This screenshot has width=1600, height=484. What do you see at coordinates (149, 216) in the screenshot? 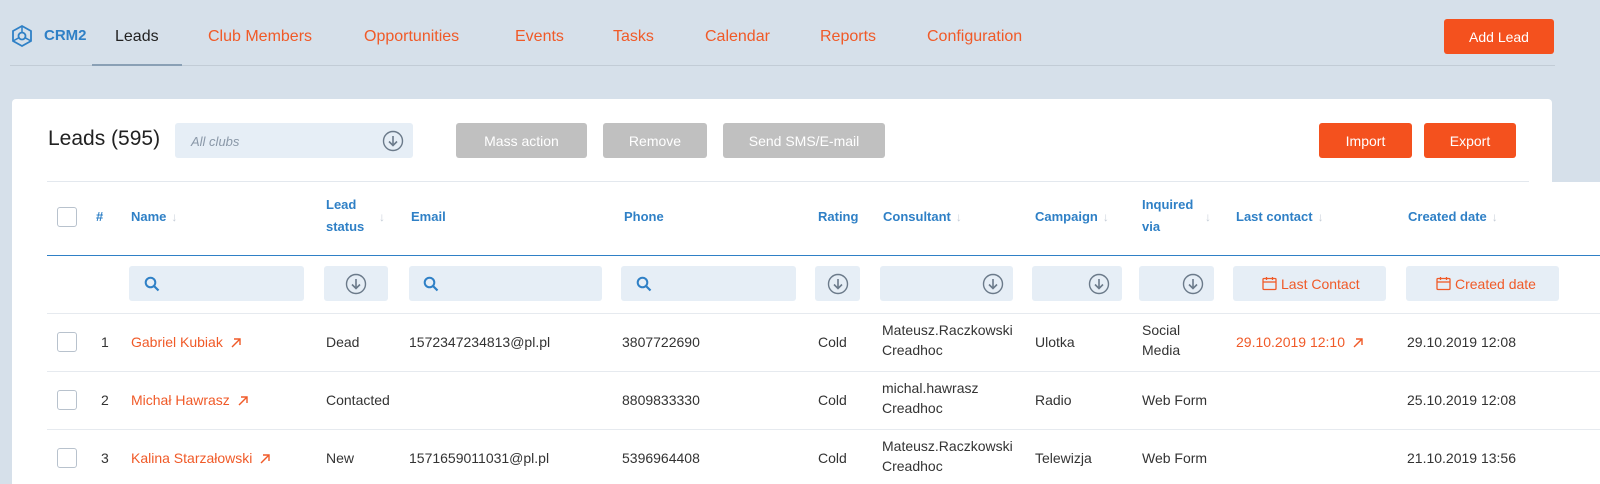
I see `header-name-label: Name` at bounding box center [149, 216].